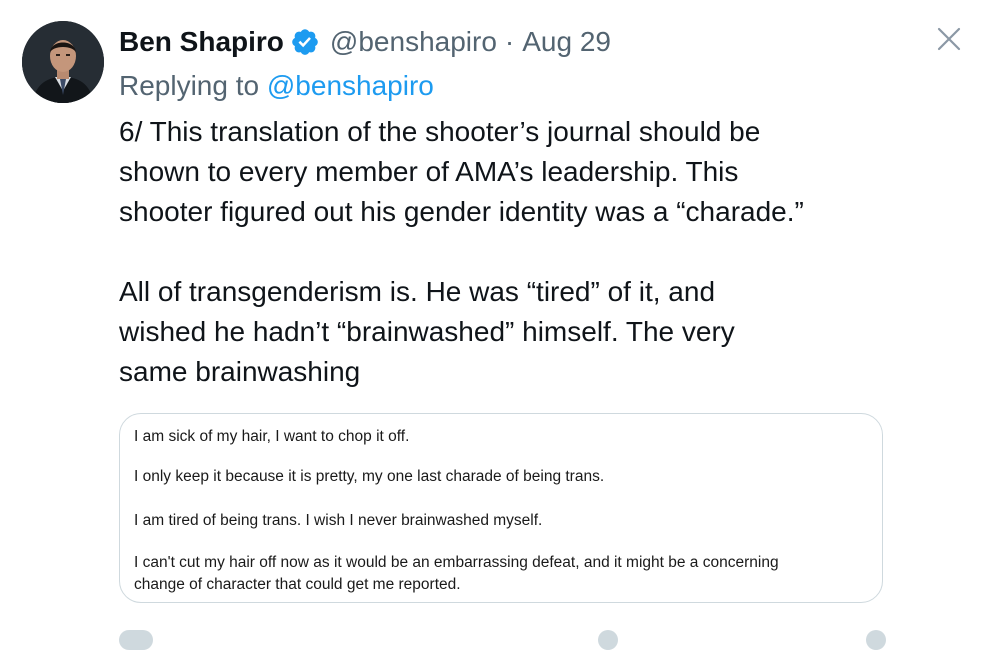  Describe the element at coordinates (949, 39) in the screenshot. I see `close-icon` at that location.